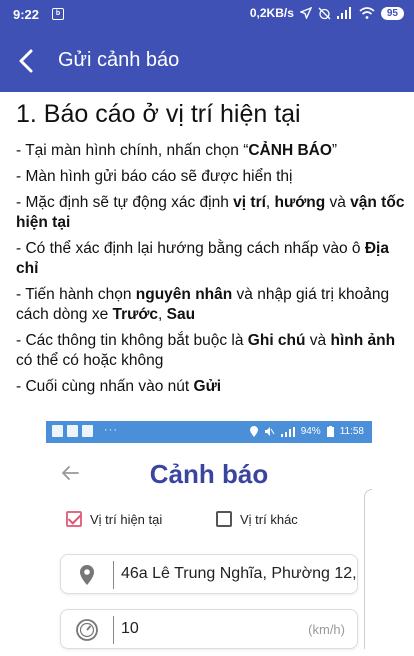 The height and width of the screenshot is (656, 414). I want to click on embedded-time: 11:58, so click(351, 431).